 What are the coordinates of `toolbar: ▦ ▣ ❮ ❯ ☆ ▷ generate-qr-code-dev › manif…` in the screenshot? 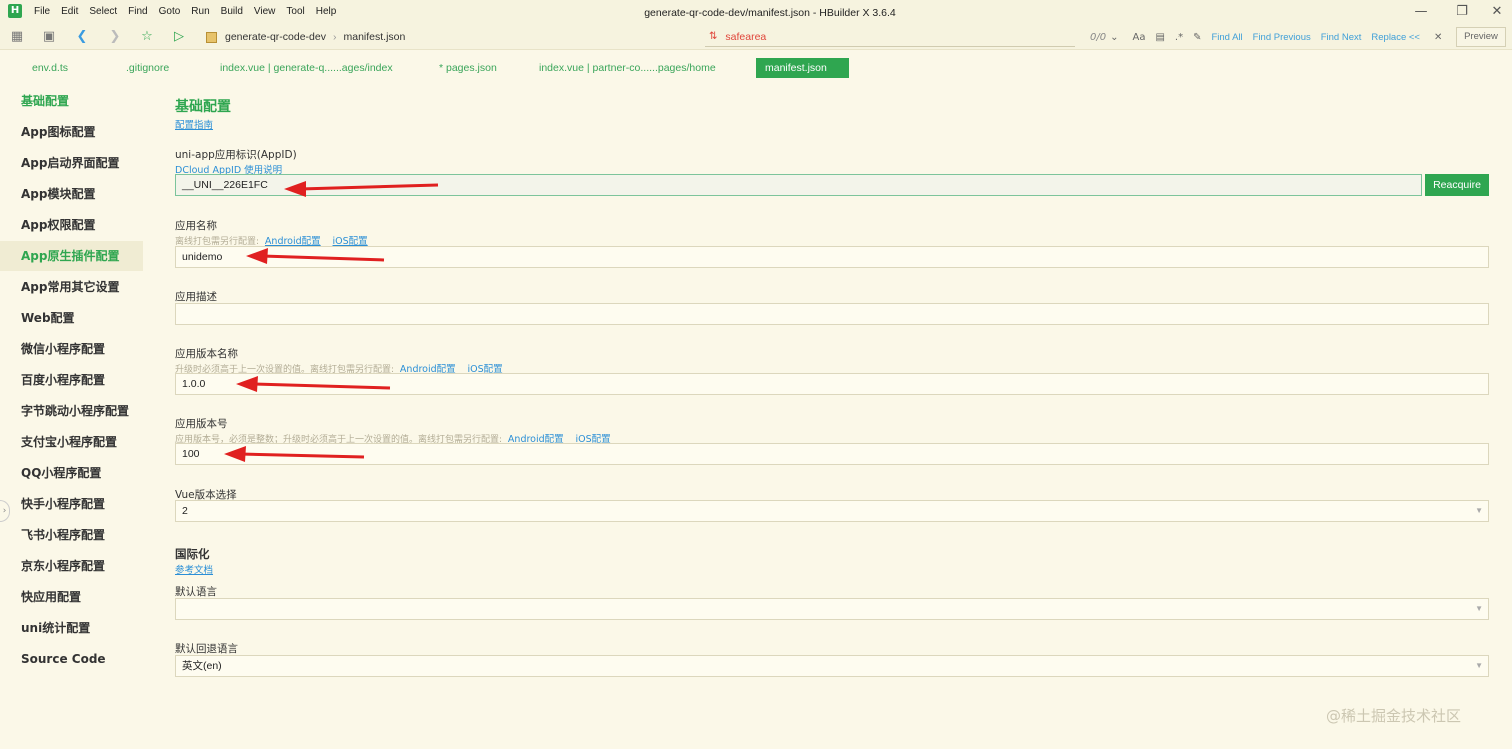 It's located at (756, 37).